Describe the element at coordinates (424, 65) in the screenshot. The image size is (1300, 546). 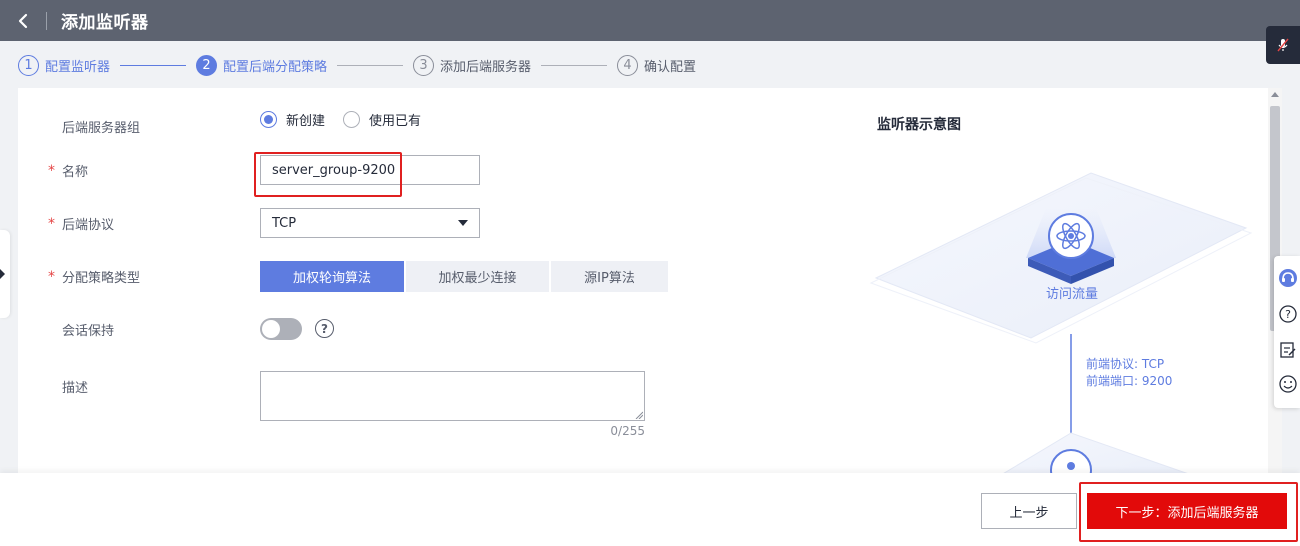
I see `step-number: 3` at that location.